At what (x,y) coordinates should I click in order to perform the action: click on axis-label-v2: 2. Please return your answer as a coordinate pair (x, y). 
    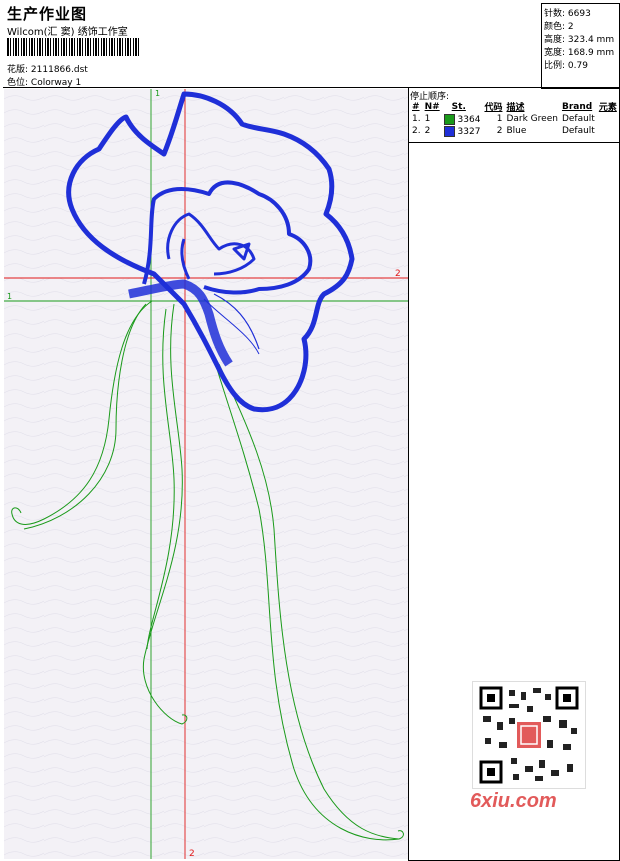
    Looking at the image, I should click on (192, 854).